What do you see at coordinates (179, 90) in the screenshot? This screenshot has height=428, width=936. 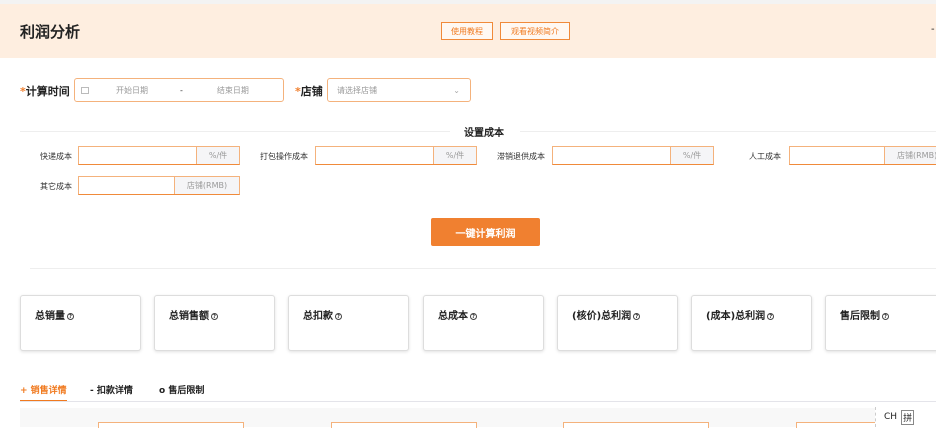 I see `date-range-picker: 开始日期 - 结束日期` at bounding box center [179, 90].